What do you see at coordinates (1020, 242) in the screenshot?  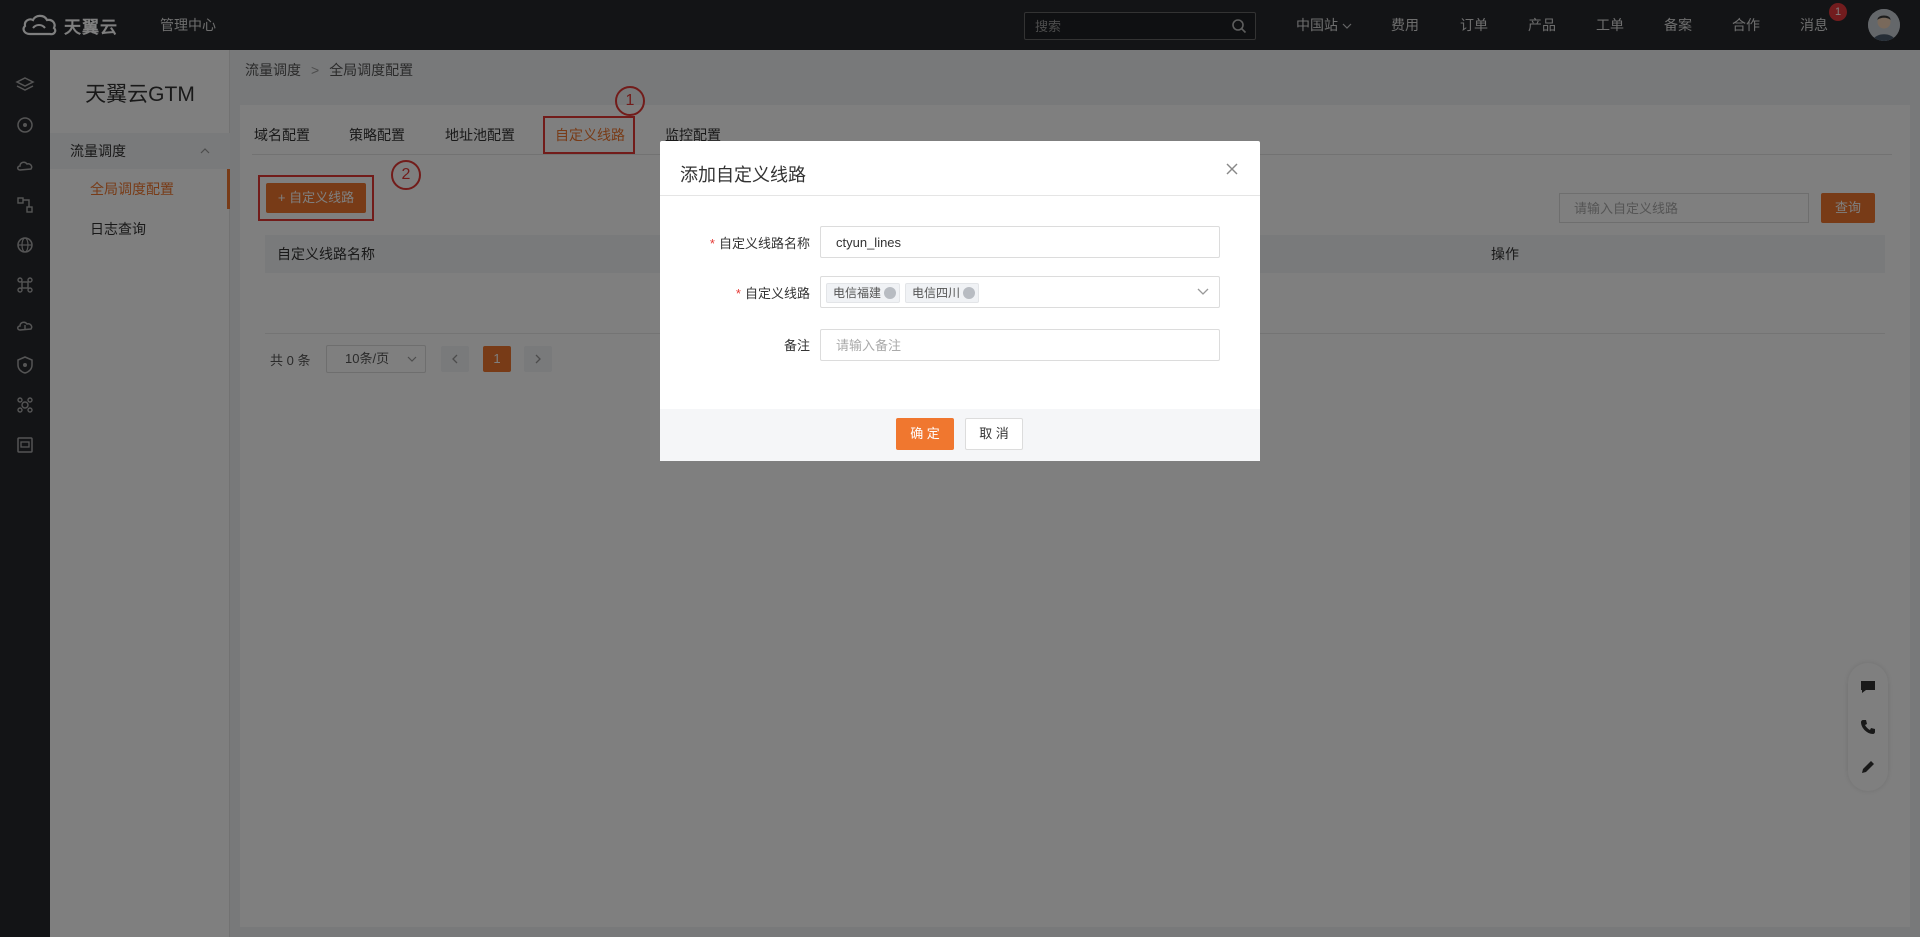 I see `custom-line-name-input` at bounding box center [1020, 242].